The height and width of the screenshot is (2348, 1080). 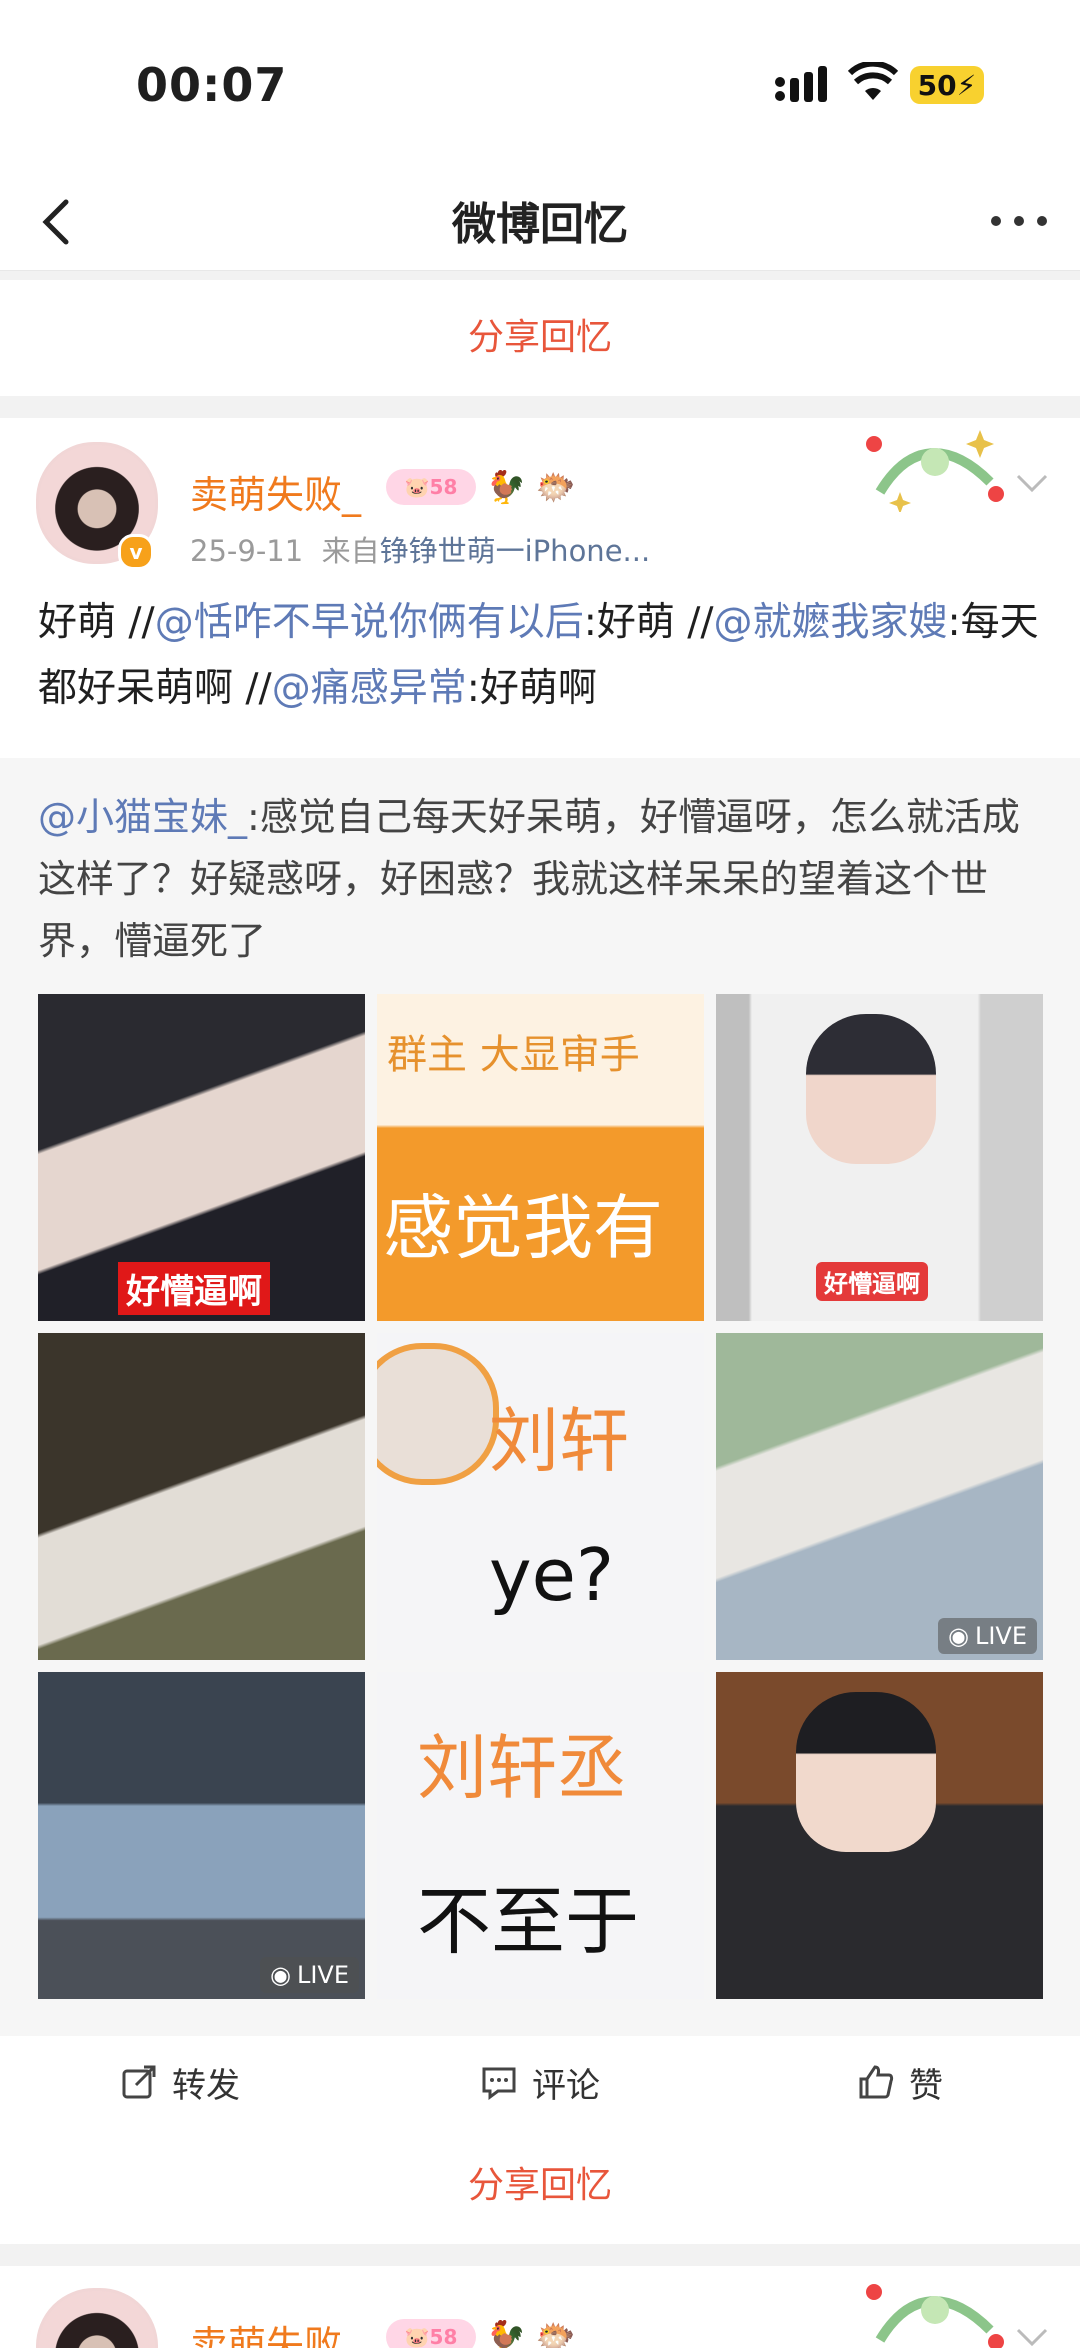 What do you see at coordinates (552, 1575) in the screenshot?
I see `image-text: ye?` at bounding box center [552, 1575].